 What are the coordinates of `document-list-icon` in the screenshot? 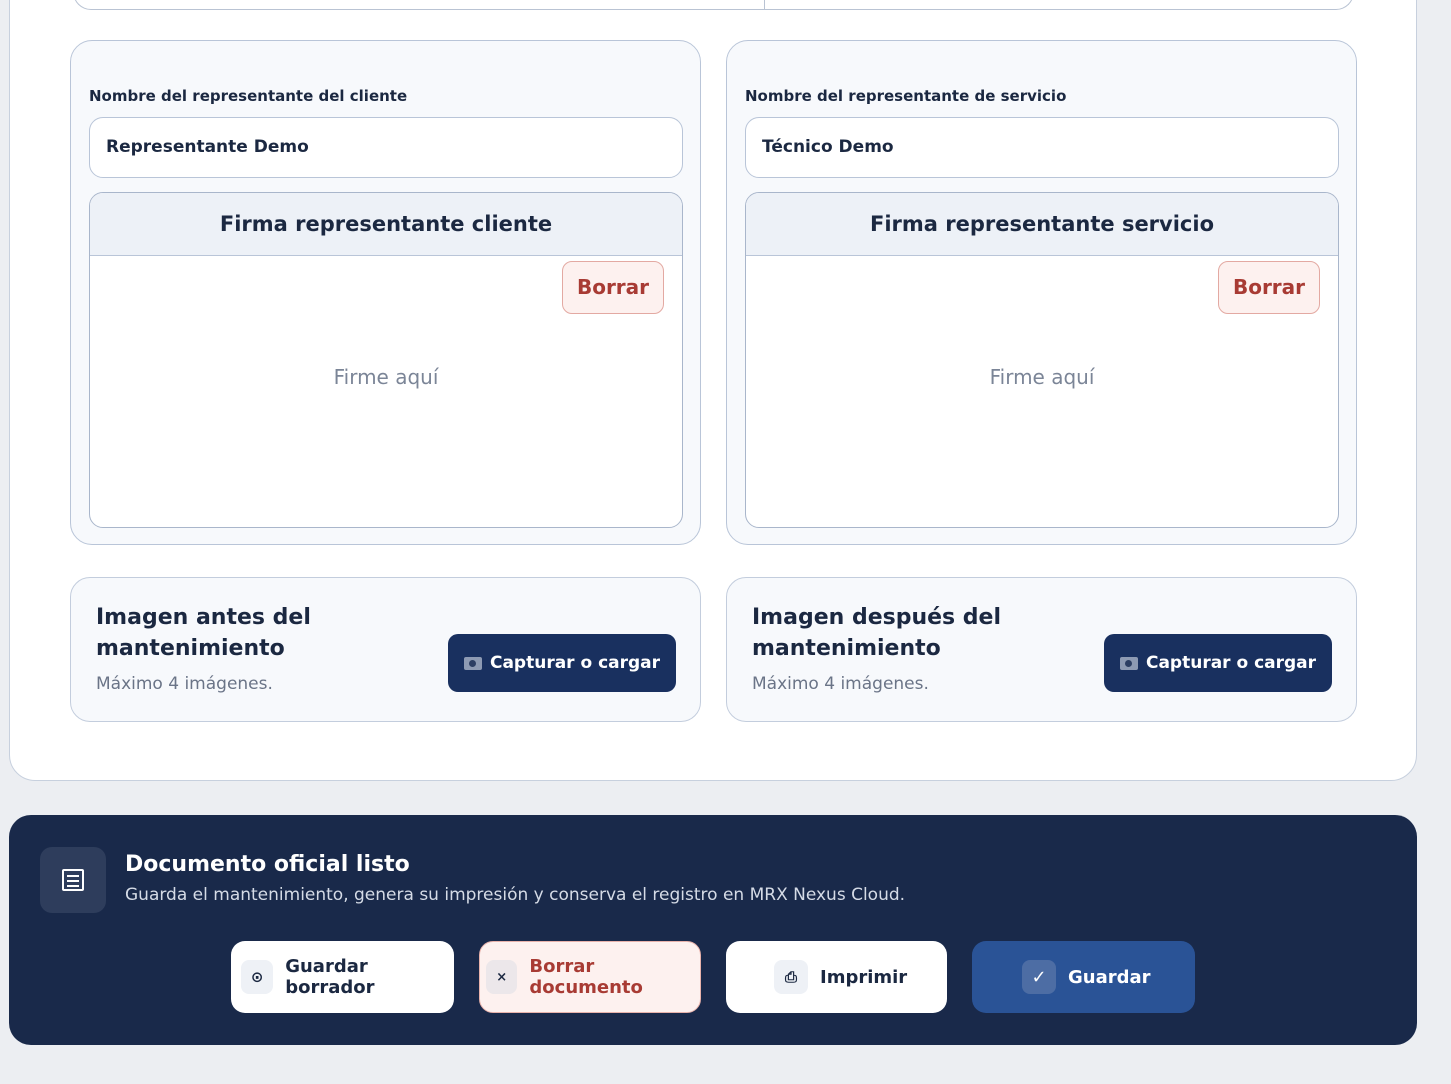 It's located at (73, 880).